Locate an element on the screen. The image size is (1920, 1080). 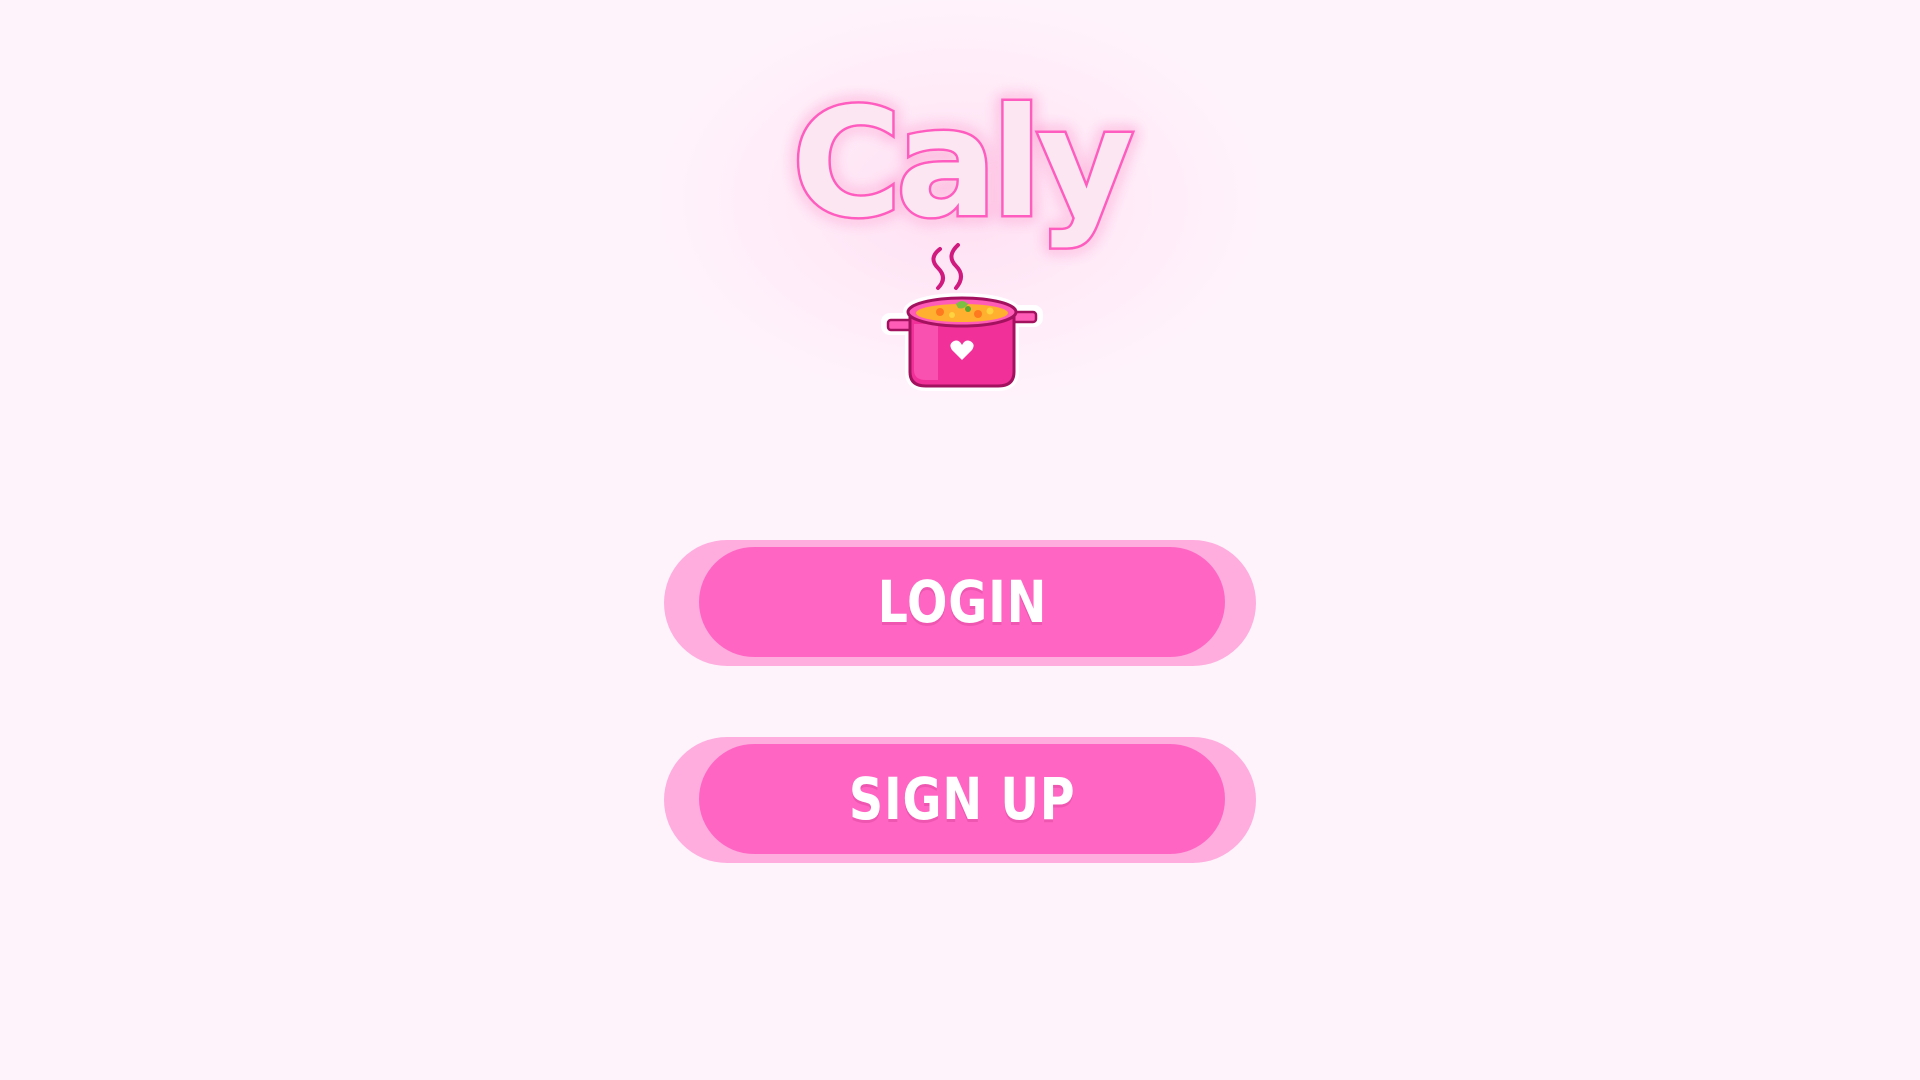
signup-button-face: SIGN UP is located at coordinates (962, 799).